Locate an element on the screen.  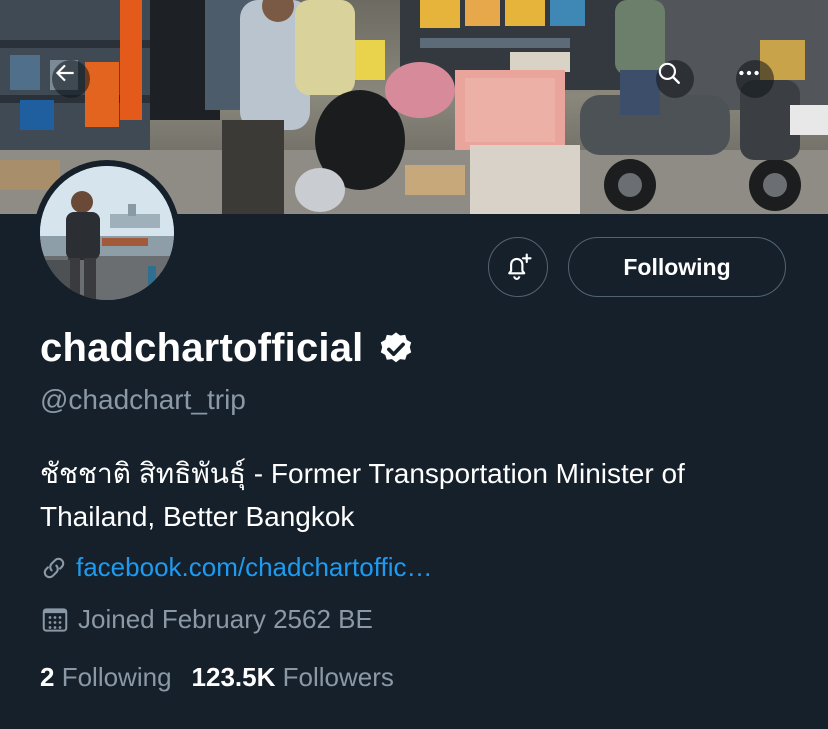
verified-badge-icon is located at coordinates (396, 349).